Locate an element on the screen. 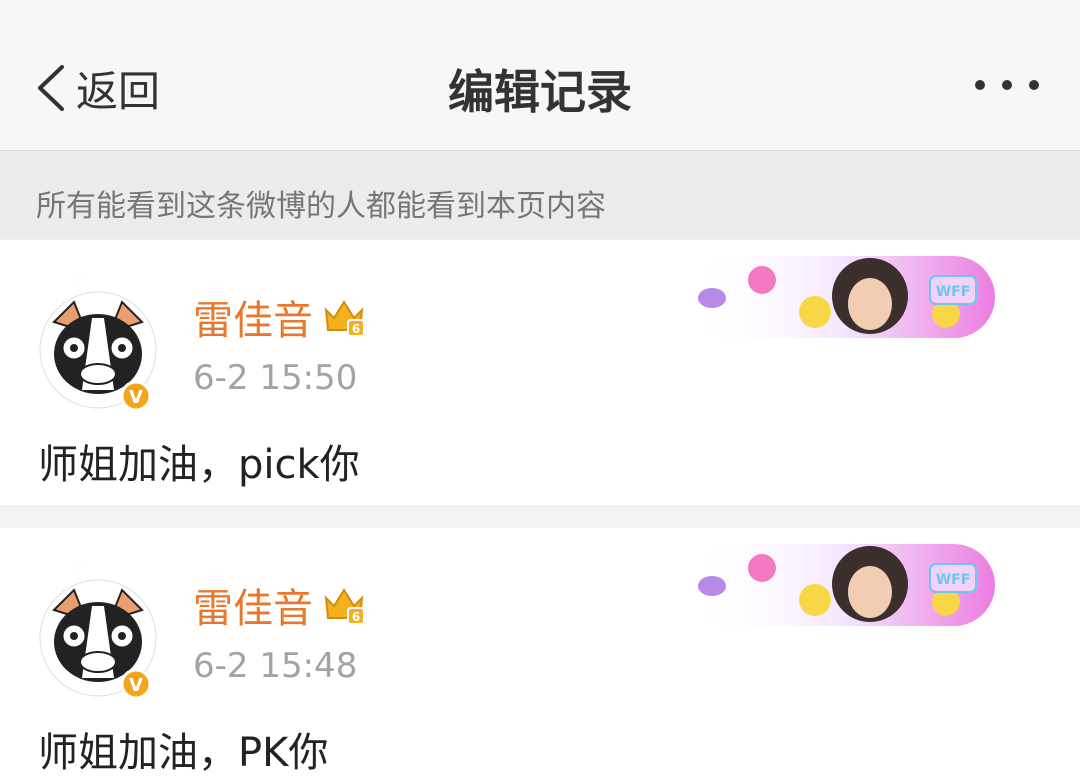  post-time: 6-2 15:48 is located at coordinates (275, 666).